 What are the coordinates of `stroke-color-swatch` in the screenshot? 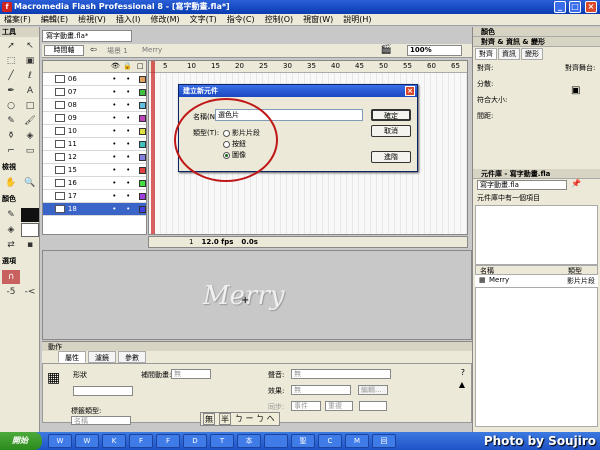 It's located at (30, 215).